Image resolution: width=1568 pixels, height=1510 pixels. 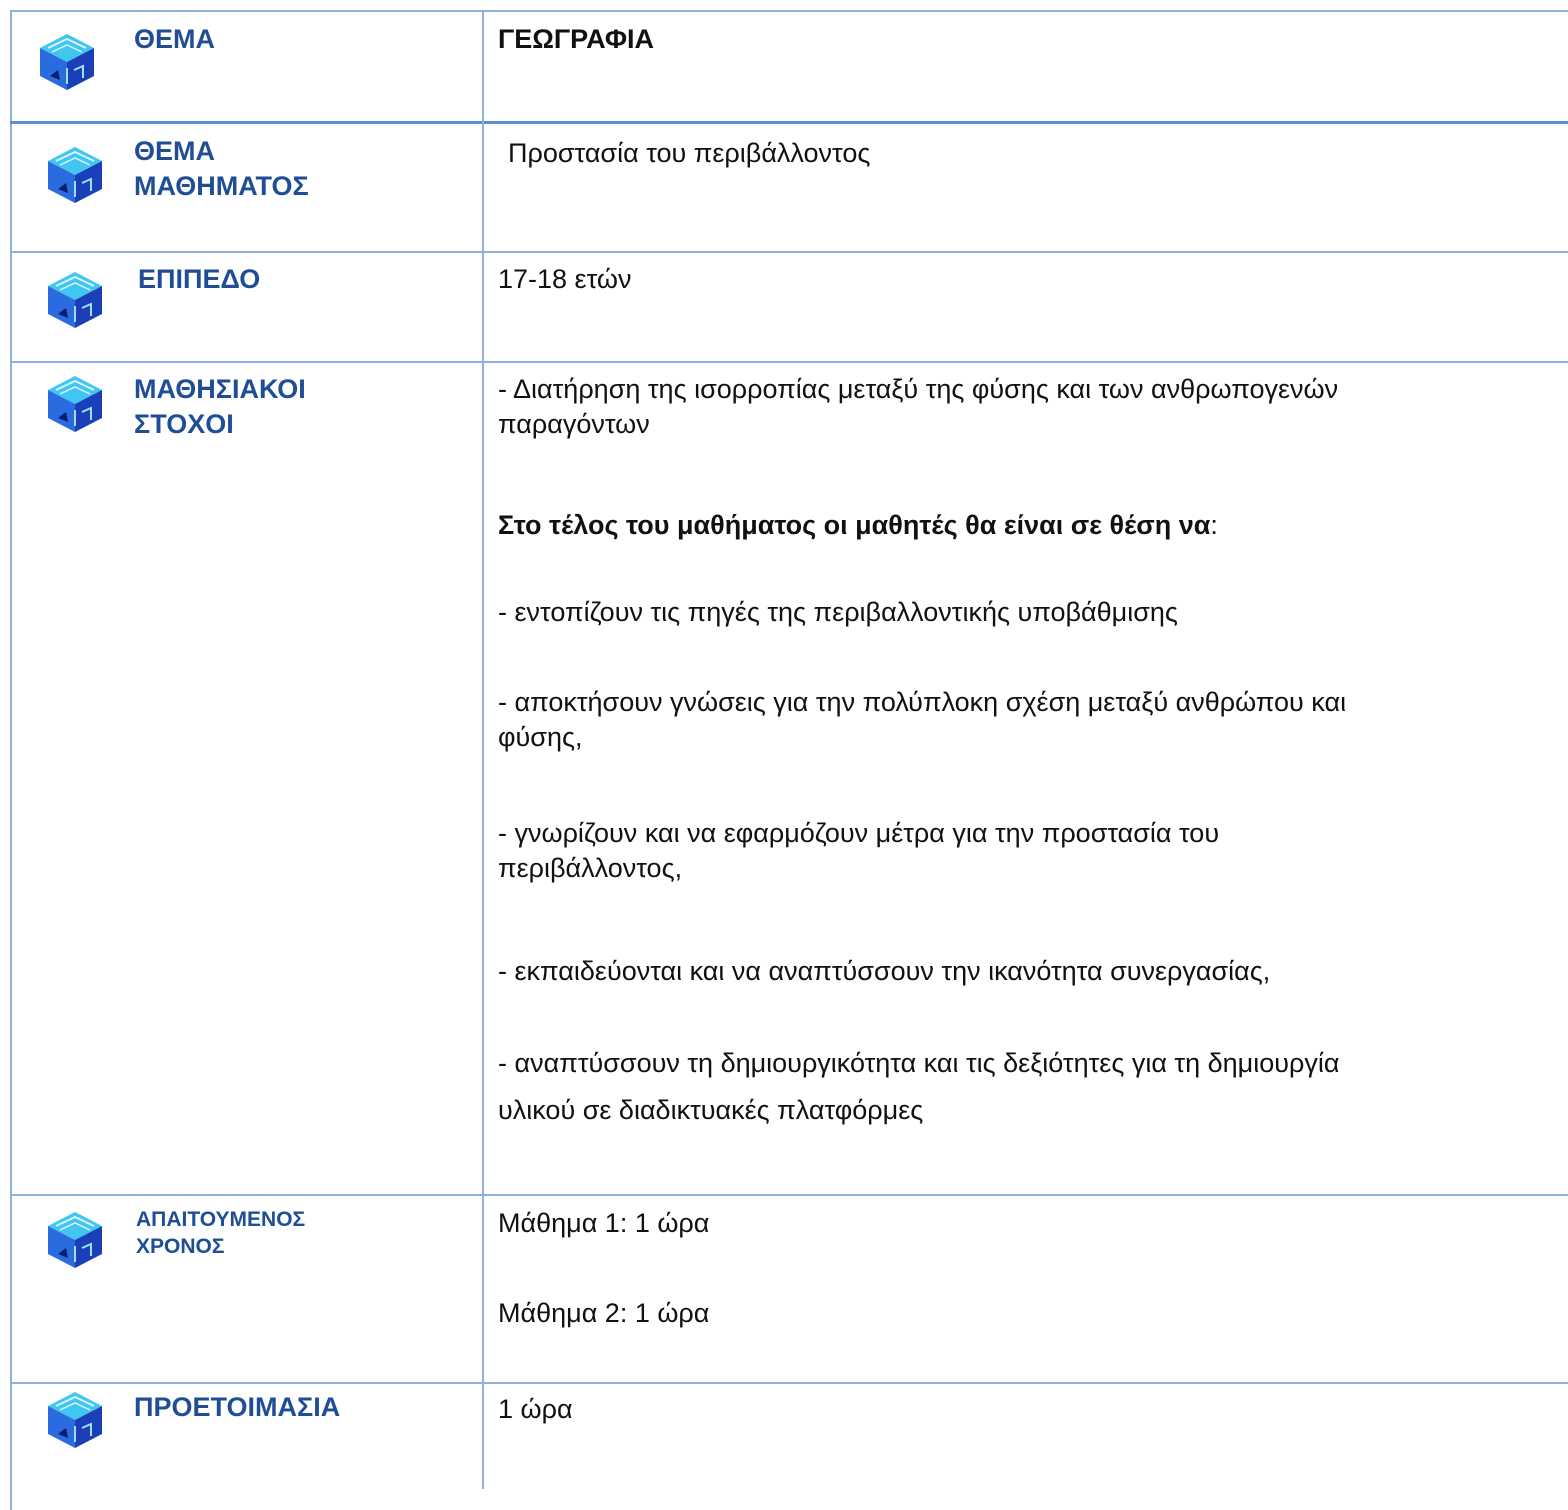 What do you see at coordinates (221, 168) in the screenshot?
I see `row-label: ΘΕΜΑ ΜΑΘΗΜΑΤΟΣ` at bounding box center [221, 168].